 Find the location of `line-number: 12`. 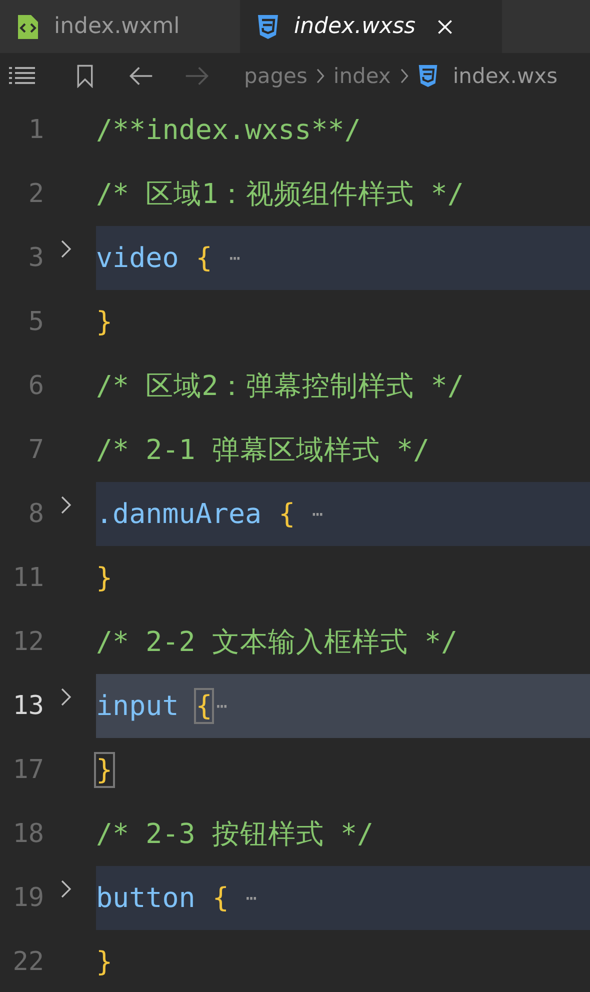

line-number: 12 is located at coordinates (28, 642).